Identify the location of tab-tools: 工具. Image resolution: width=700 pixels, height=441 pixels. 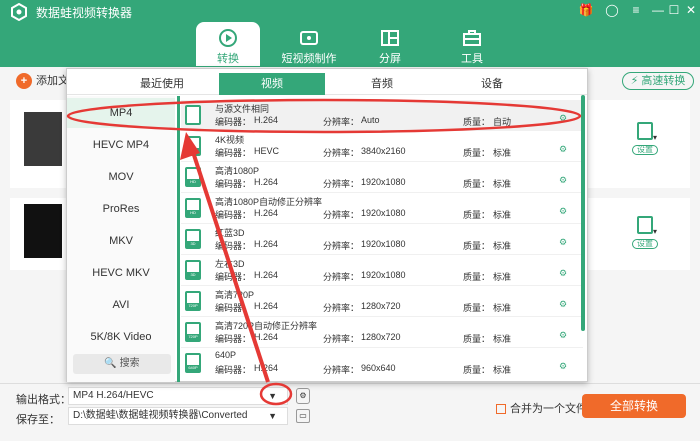
(472, 44).